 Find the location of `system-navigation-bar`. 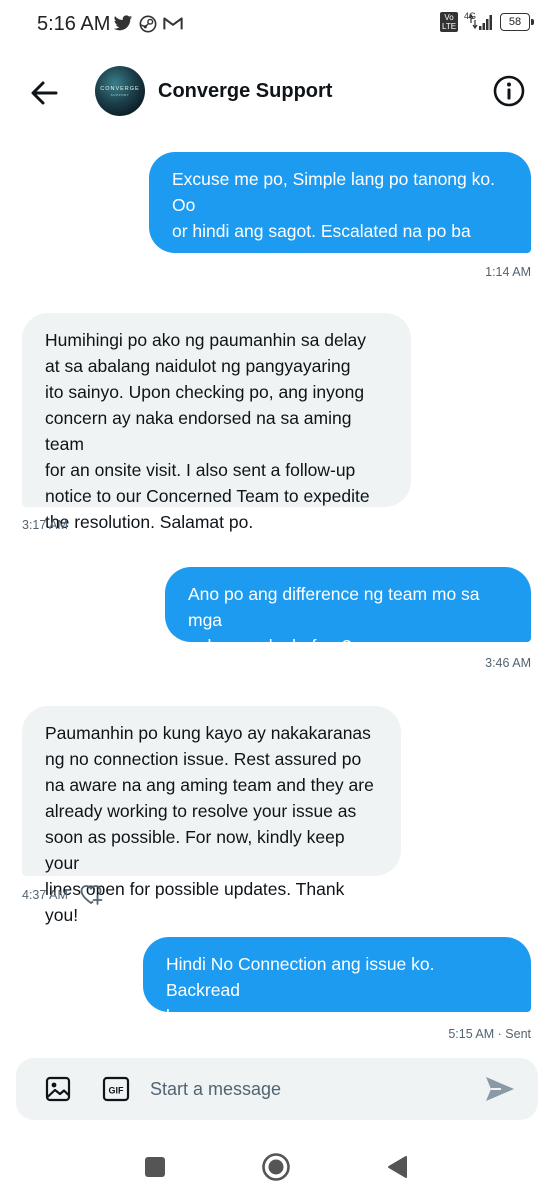

system-navigation-bar is located at coordinates (277, 1170).